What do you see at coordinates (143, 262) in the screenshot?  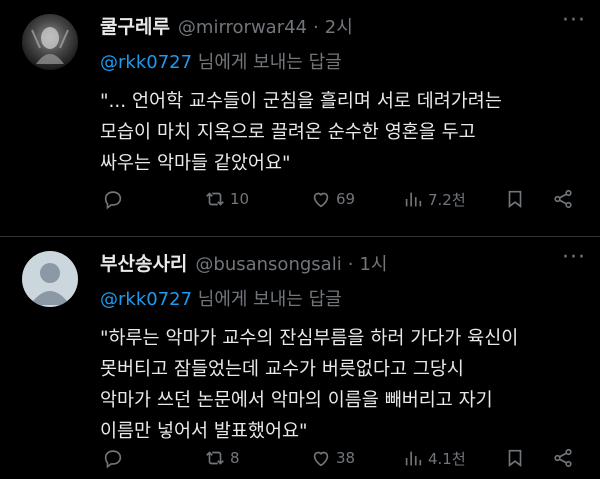 I see `display-name: 부산송사리` at bounding box center [143, 262].